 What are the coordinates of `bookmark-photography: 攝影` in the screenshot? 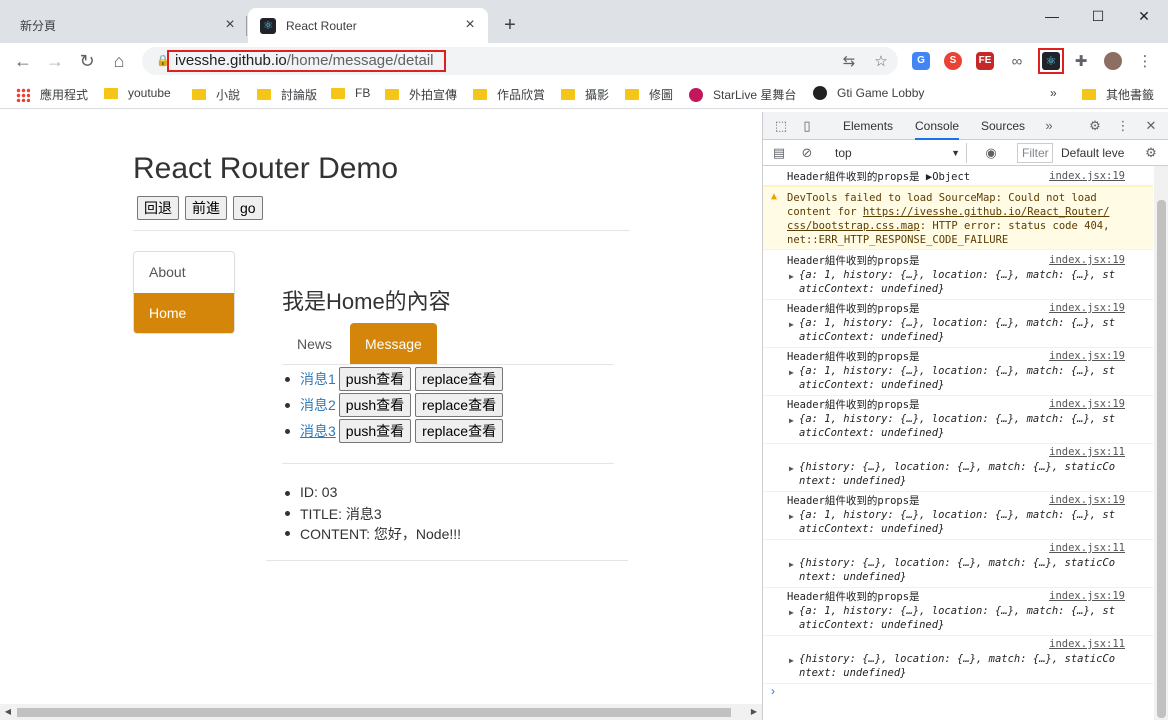 It's located at (585, 94).